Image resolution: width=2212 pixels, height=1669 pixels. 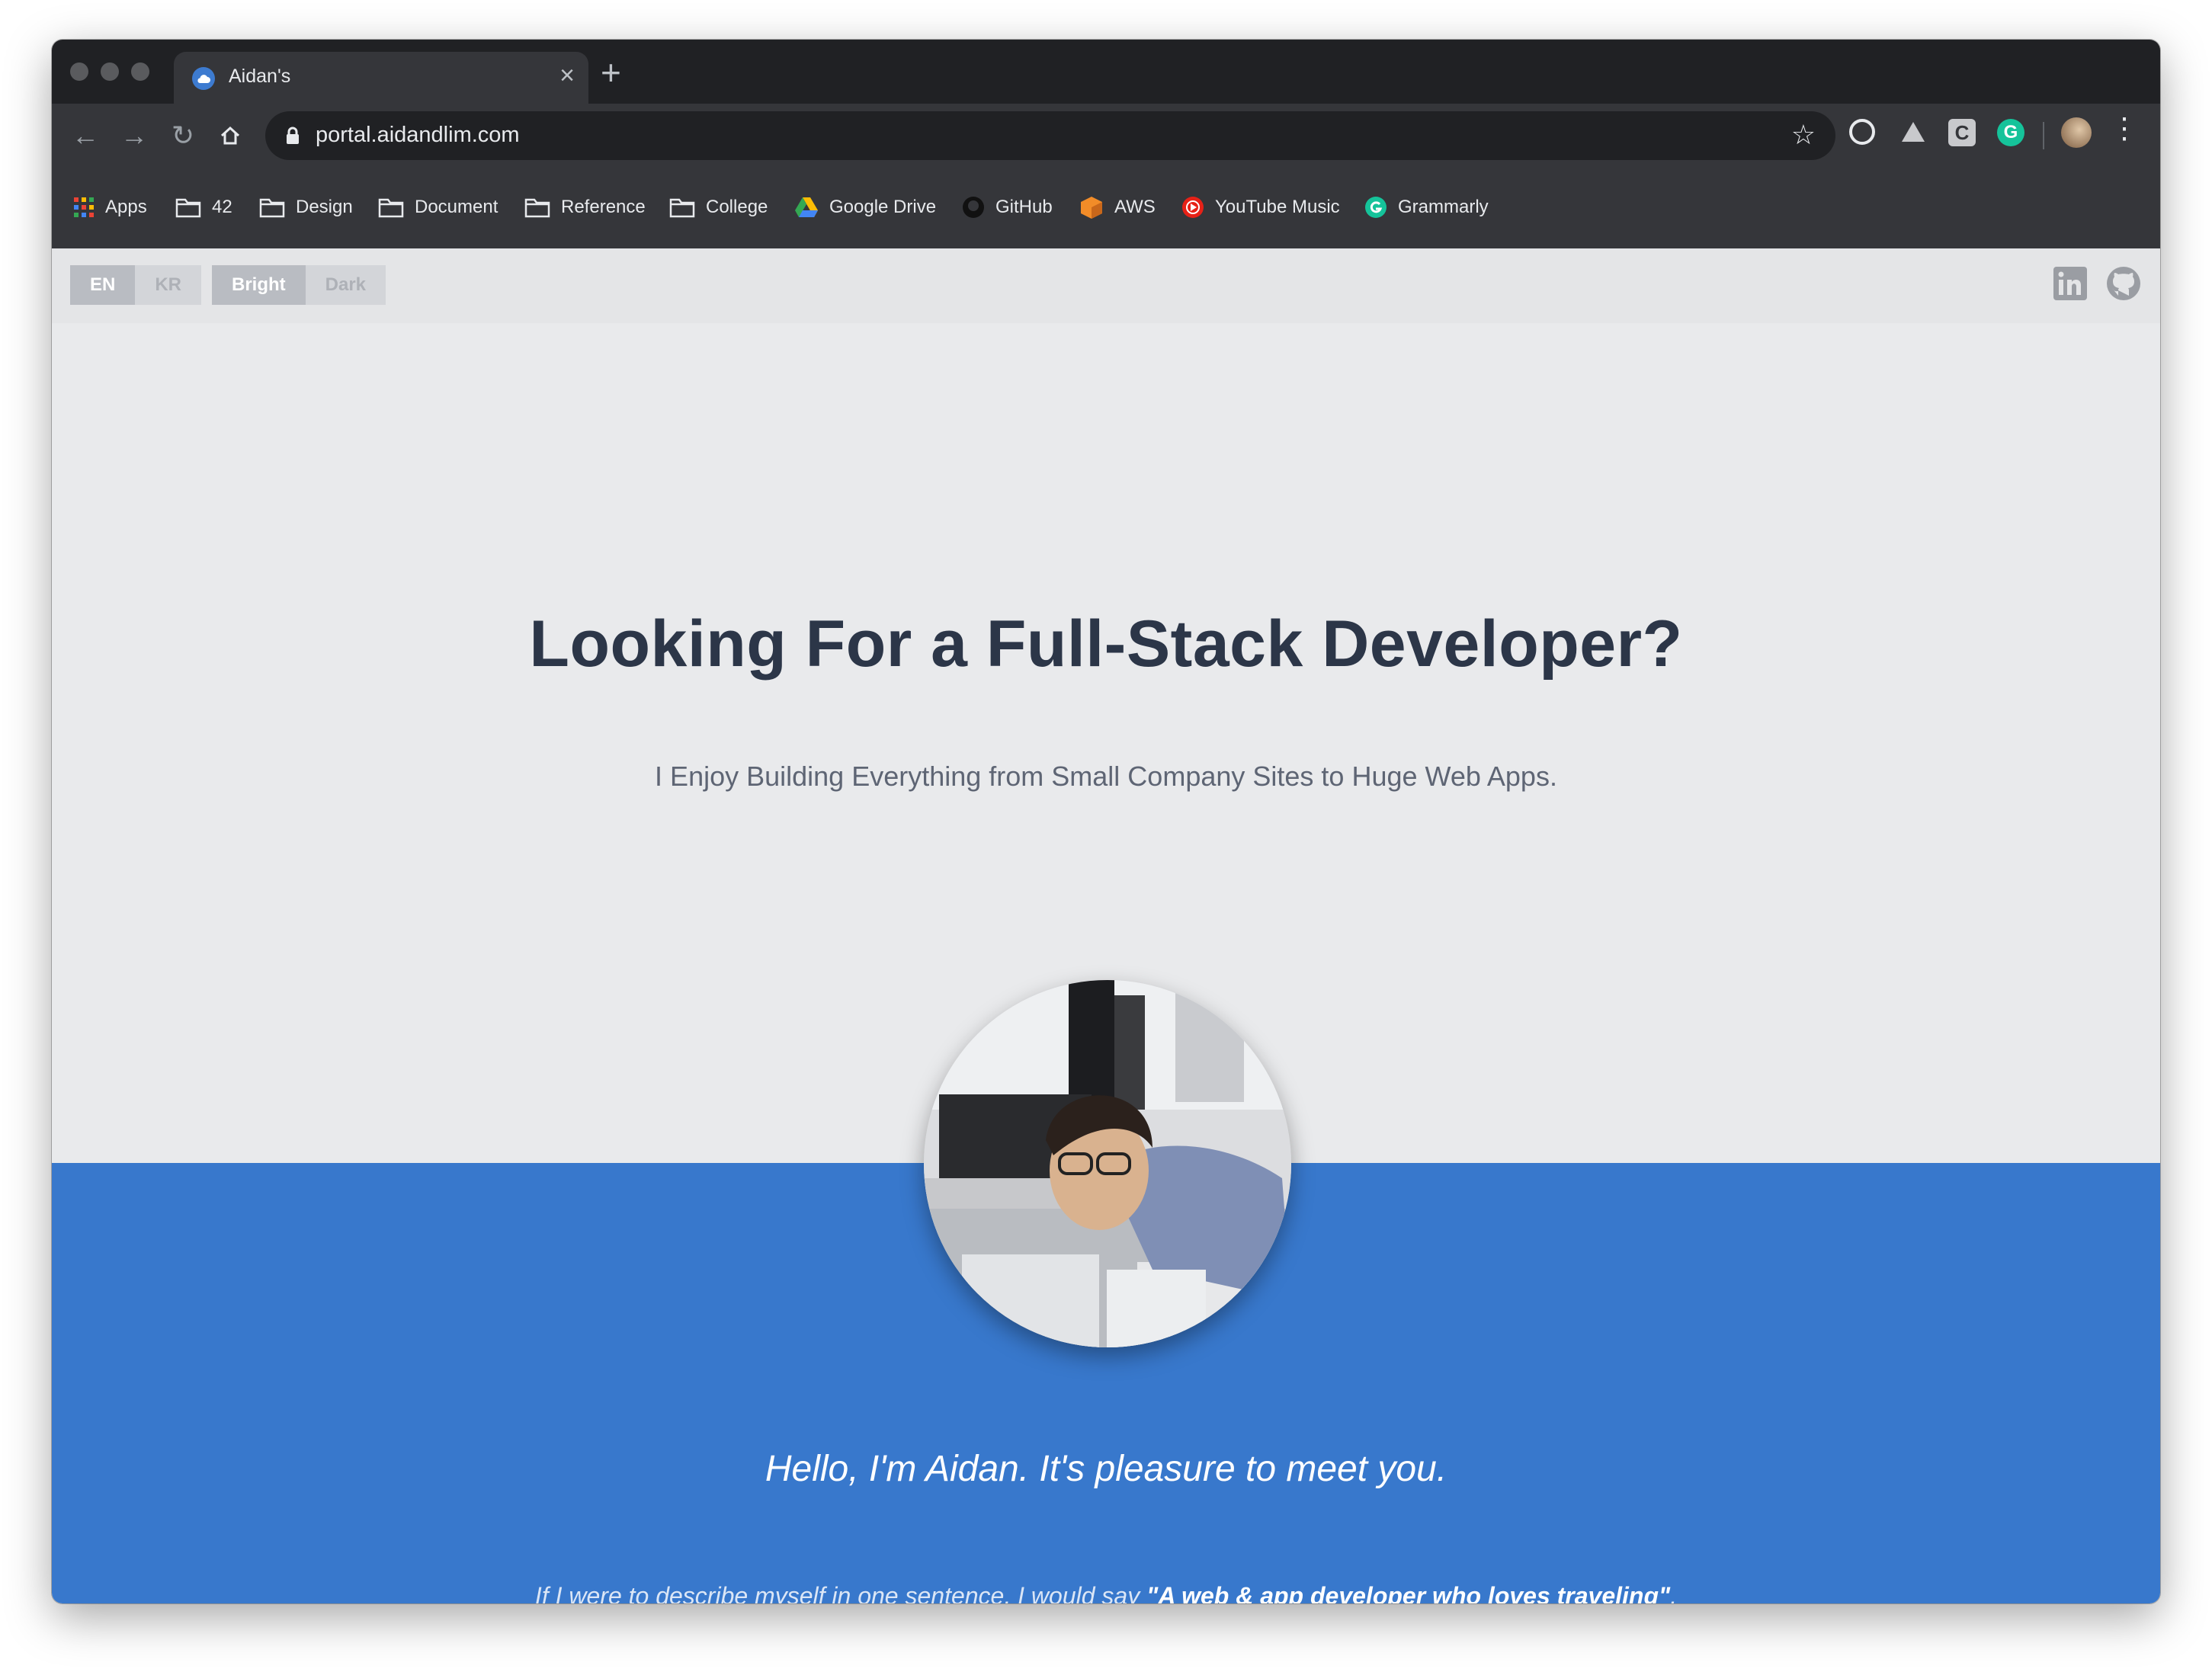 I want to click on bookmark-label: Reference, so click(x=603, y=207).